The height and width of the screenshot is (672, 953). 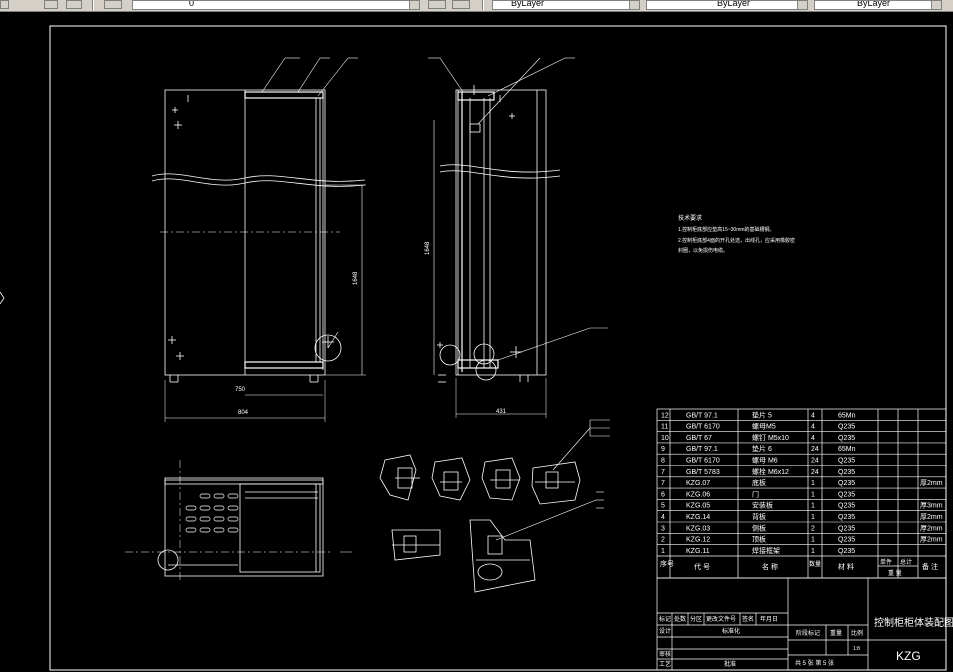 I want to click on bom-cell-code: KZG.07, so click(x=698, y=483).